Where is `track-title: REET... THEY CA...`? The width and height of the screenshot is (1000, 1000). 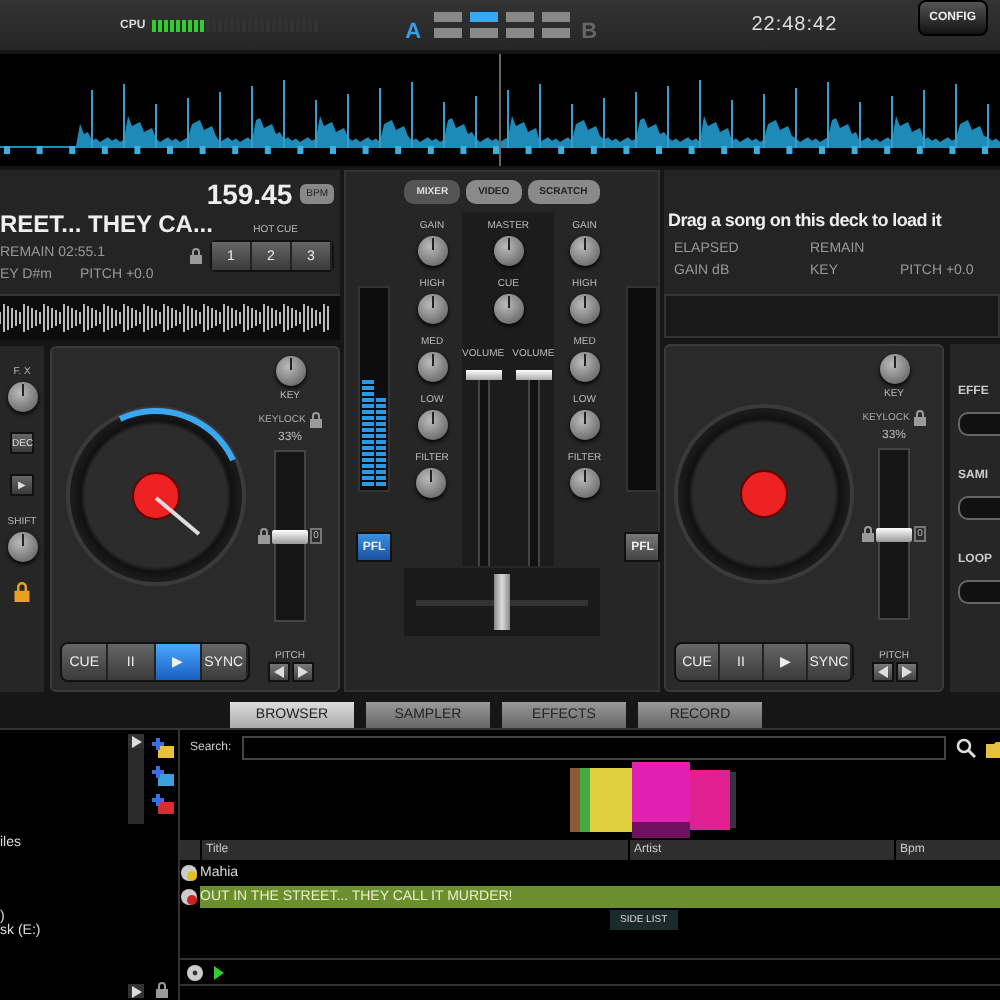
track-title: REET... THEY CA... is located at coordinates (106, 225).